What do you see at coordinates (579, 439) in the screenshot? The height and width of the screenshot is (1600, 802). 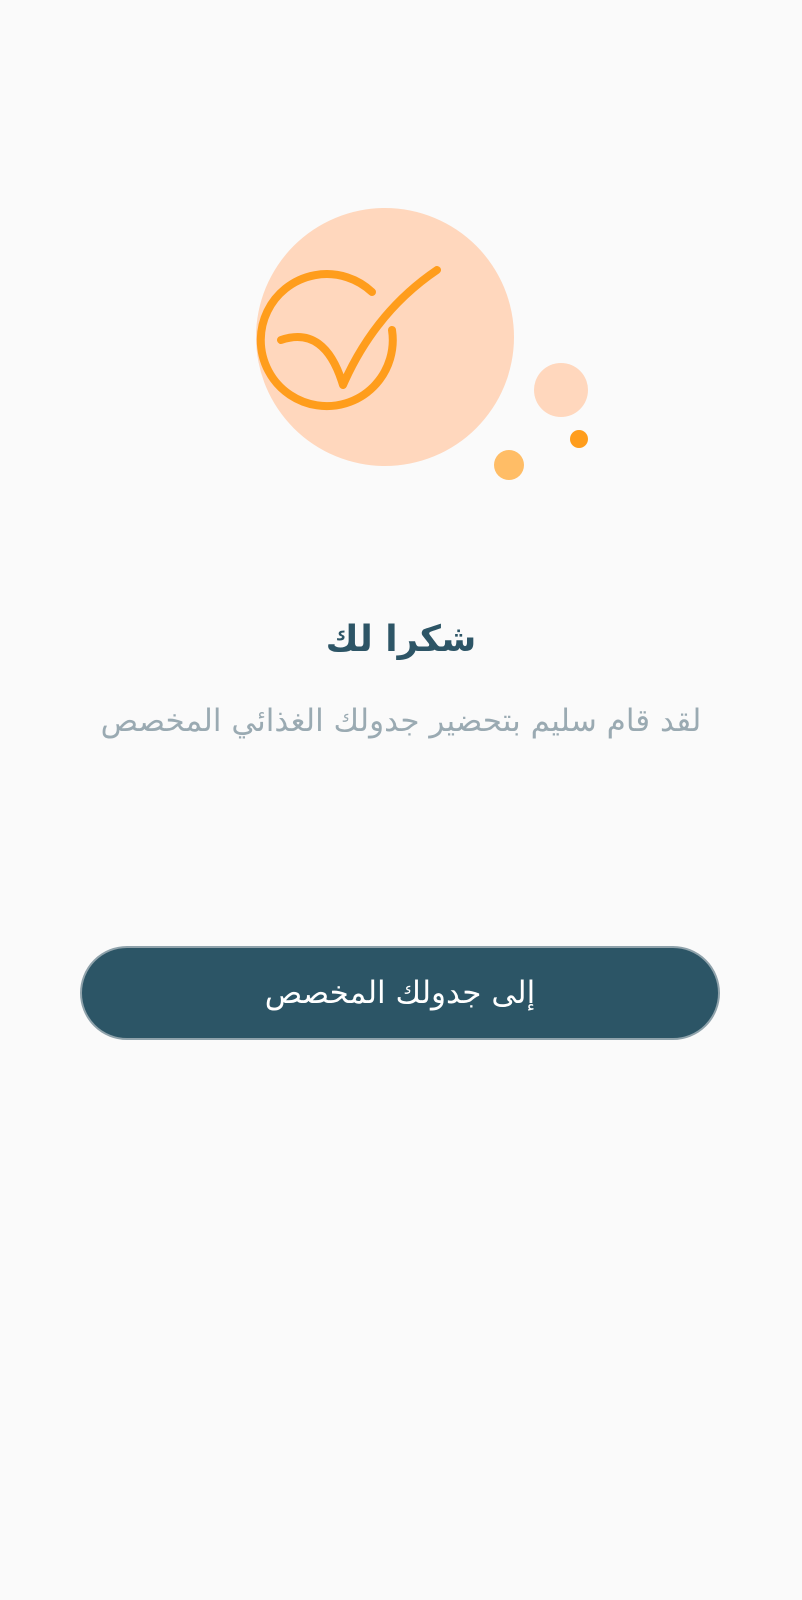 I see `illustration-dot-accent` at bounding box center [579, 439].